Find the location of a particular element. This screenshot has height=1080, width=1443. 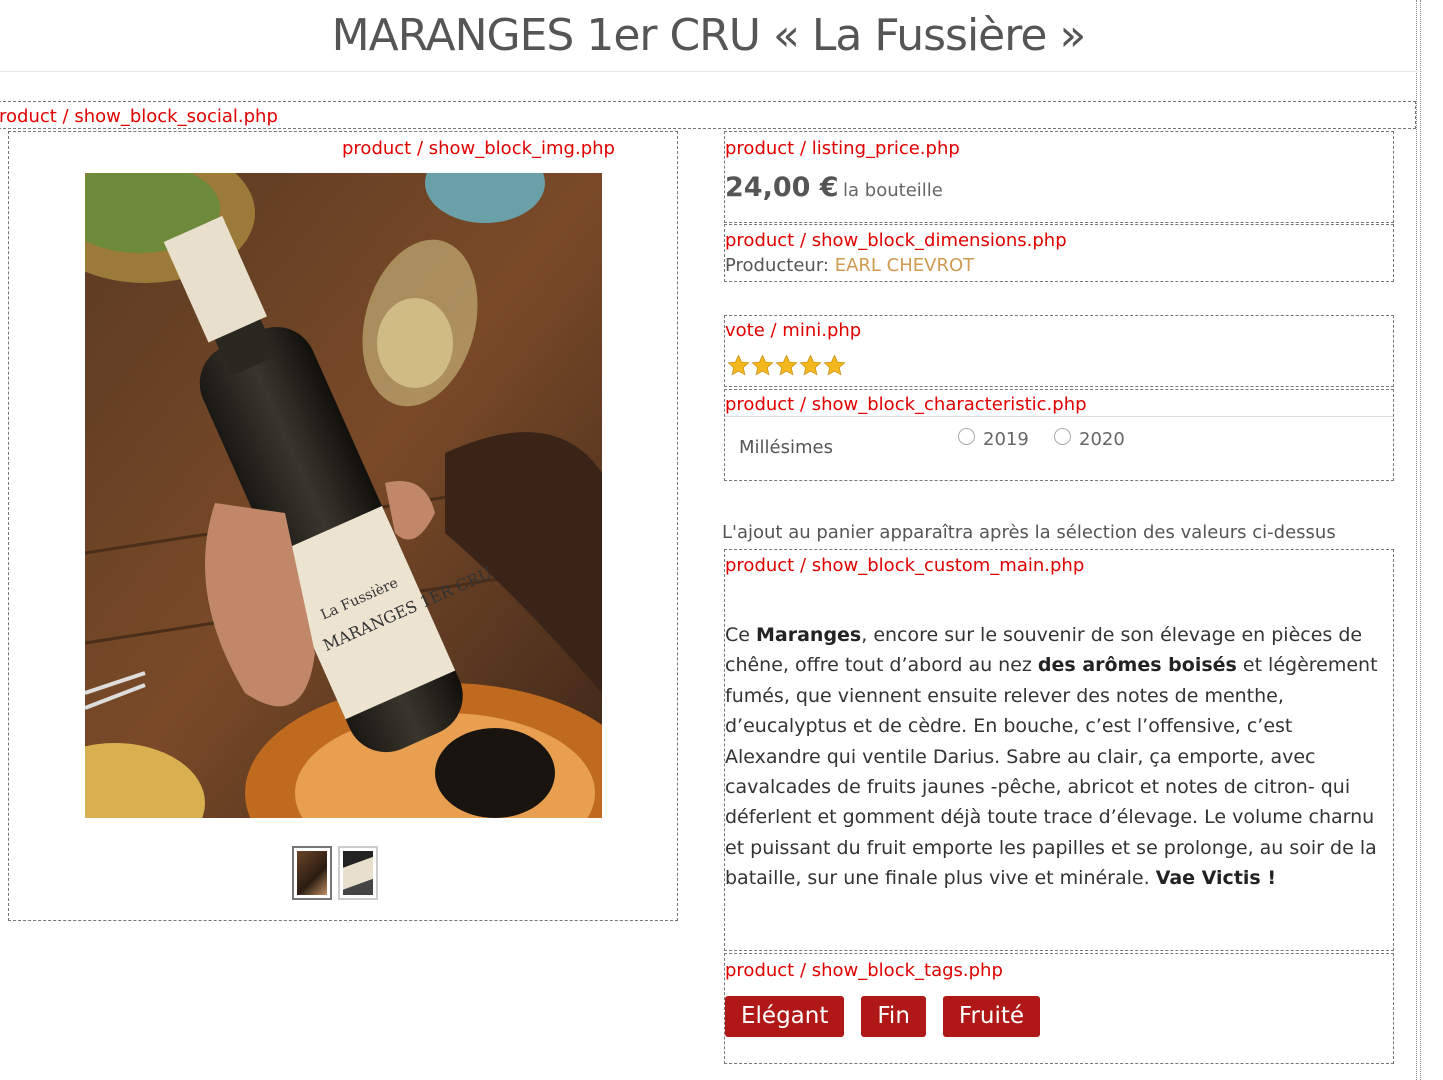

page-title: MARANGES 1er CRU « La Fussière » is located at coordinates (709, 35).